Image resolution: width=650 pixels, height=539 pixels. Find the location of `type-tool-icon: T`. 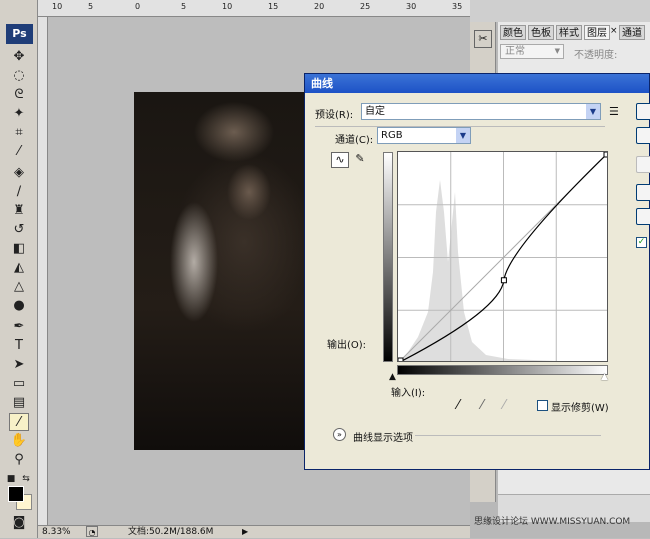

type-tool-icon: T is located at coordinates (19, 346).